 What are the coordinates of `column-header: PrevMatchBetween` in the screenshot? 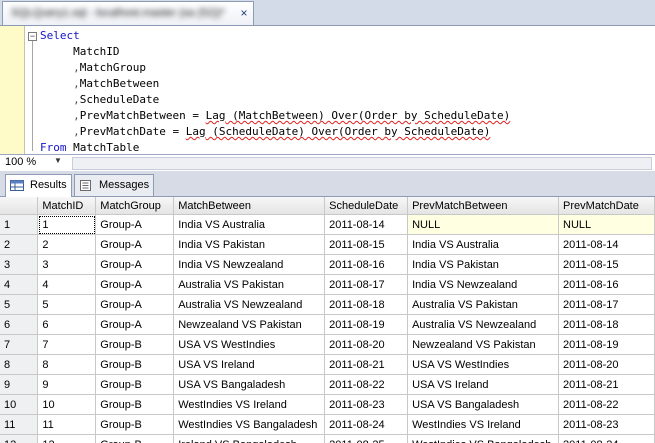 It's located at (483, 206).